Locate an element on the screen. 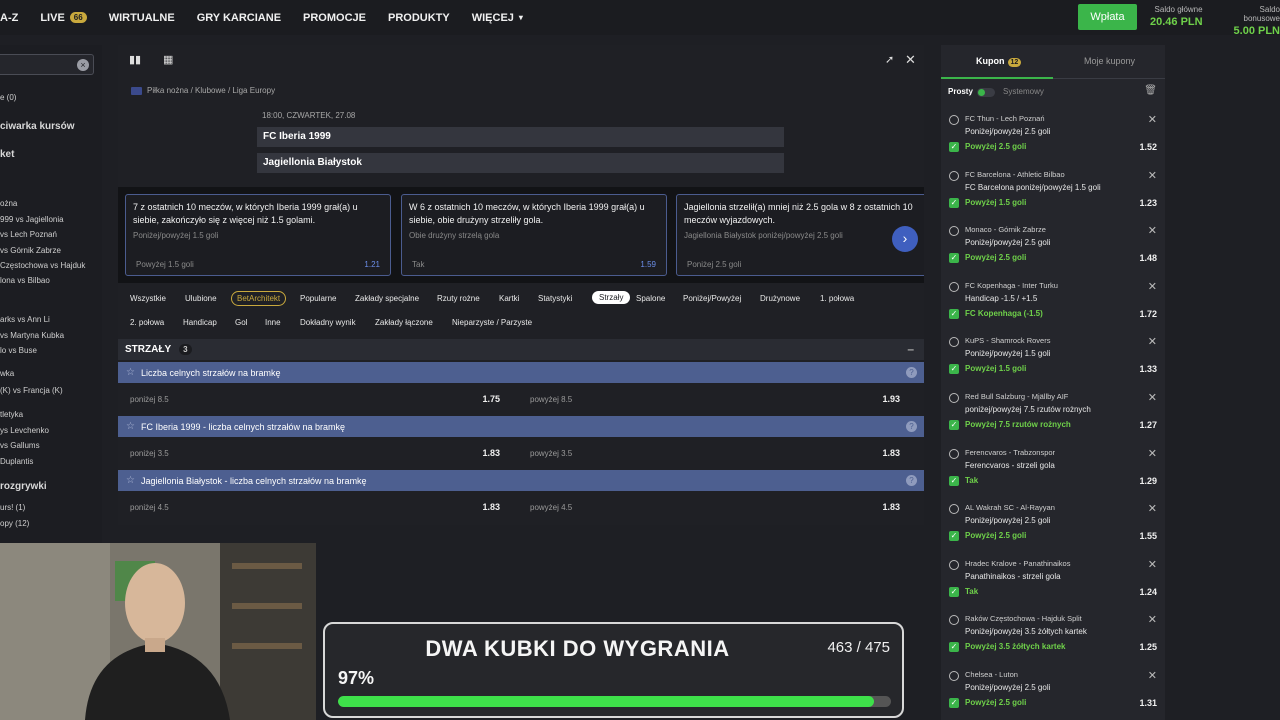  nav-item-1: LIVE 66 is located at coordinates (63, 18).